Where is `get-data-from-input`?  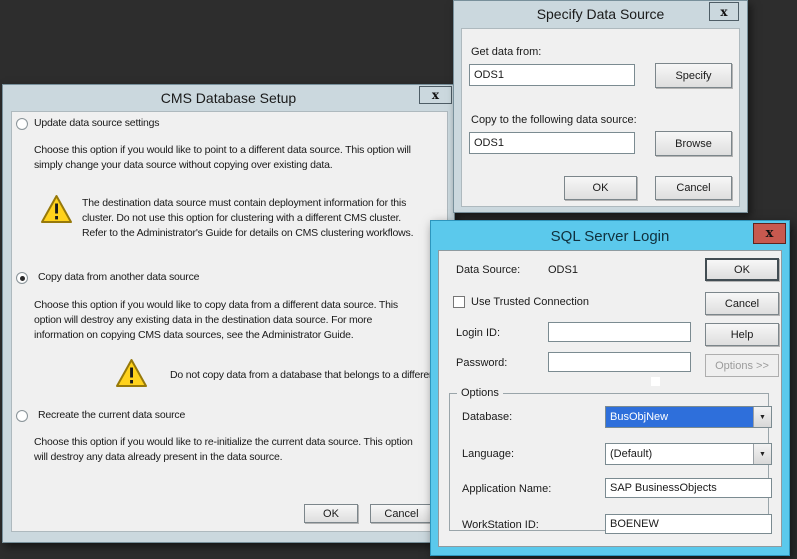
get-data-from-input is located at coordinates (552, 75).